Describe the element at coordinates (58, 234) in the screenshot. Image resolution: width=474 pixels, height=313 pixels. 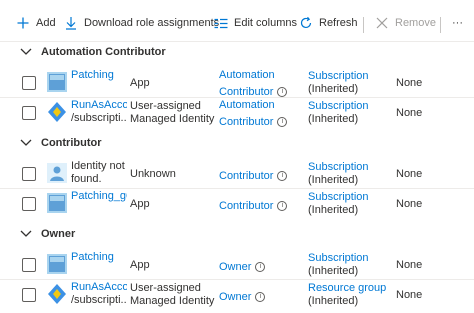
I see `group-title: Owner` at that location.